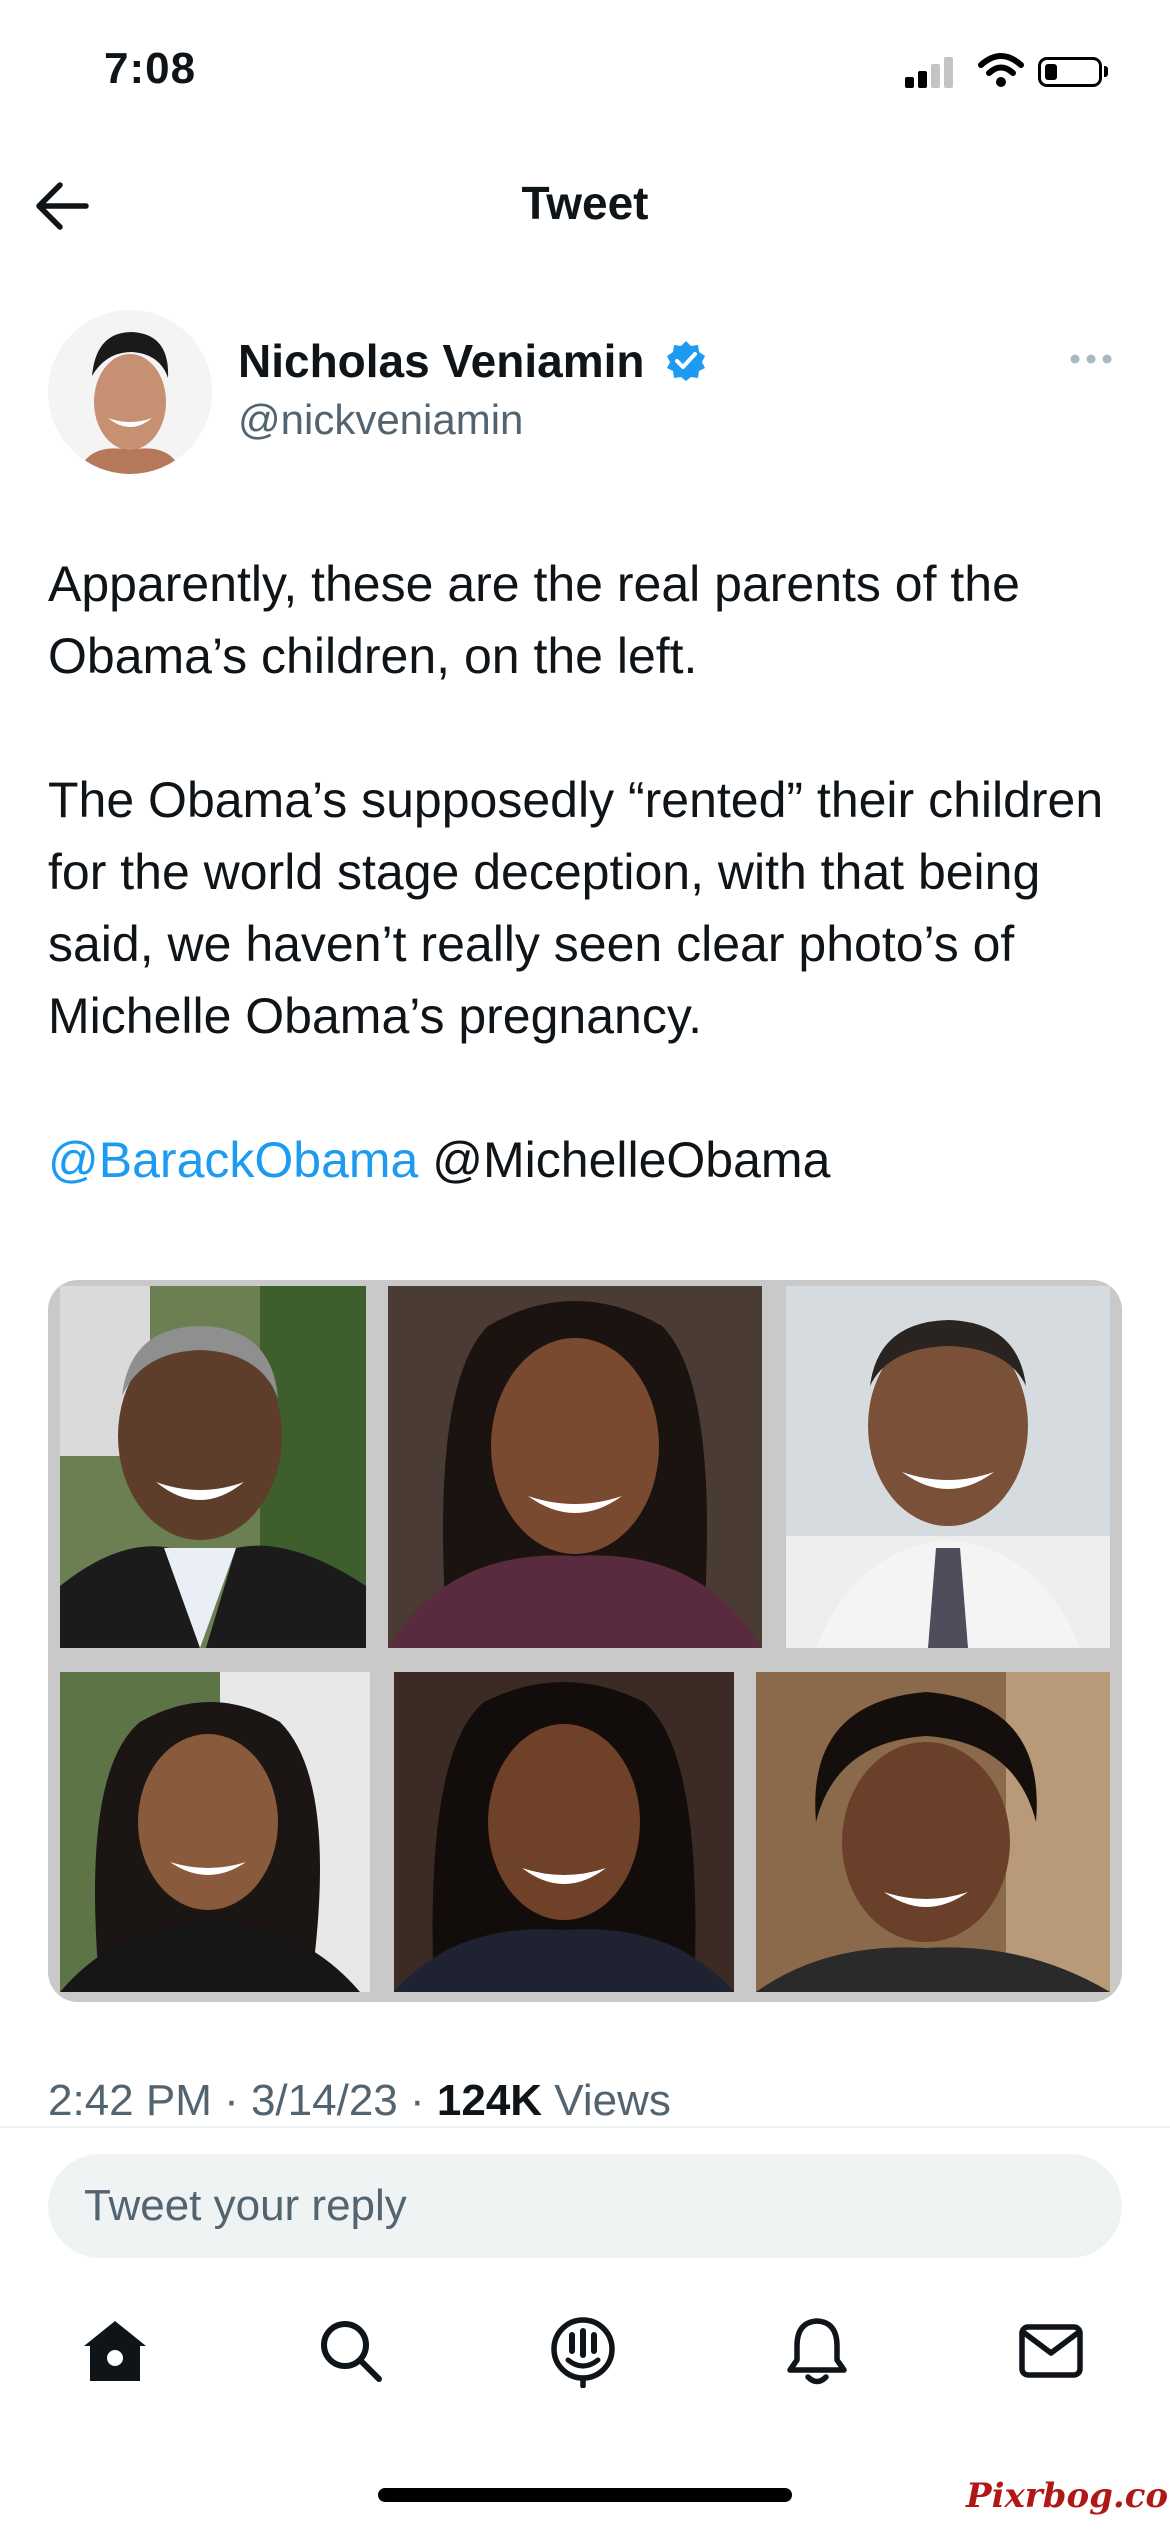 Image resolution: width=1170 pixels, height=2532 pixels. What do you see at coordinates (242, 2100) in the screenshot?
I see `tweet-timestamp: 2:42 PM · 3/14/23 ·` at bounding box center [242, 2100].